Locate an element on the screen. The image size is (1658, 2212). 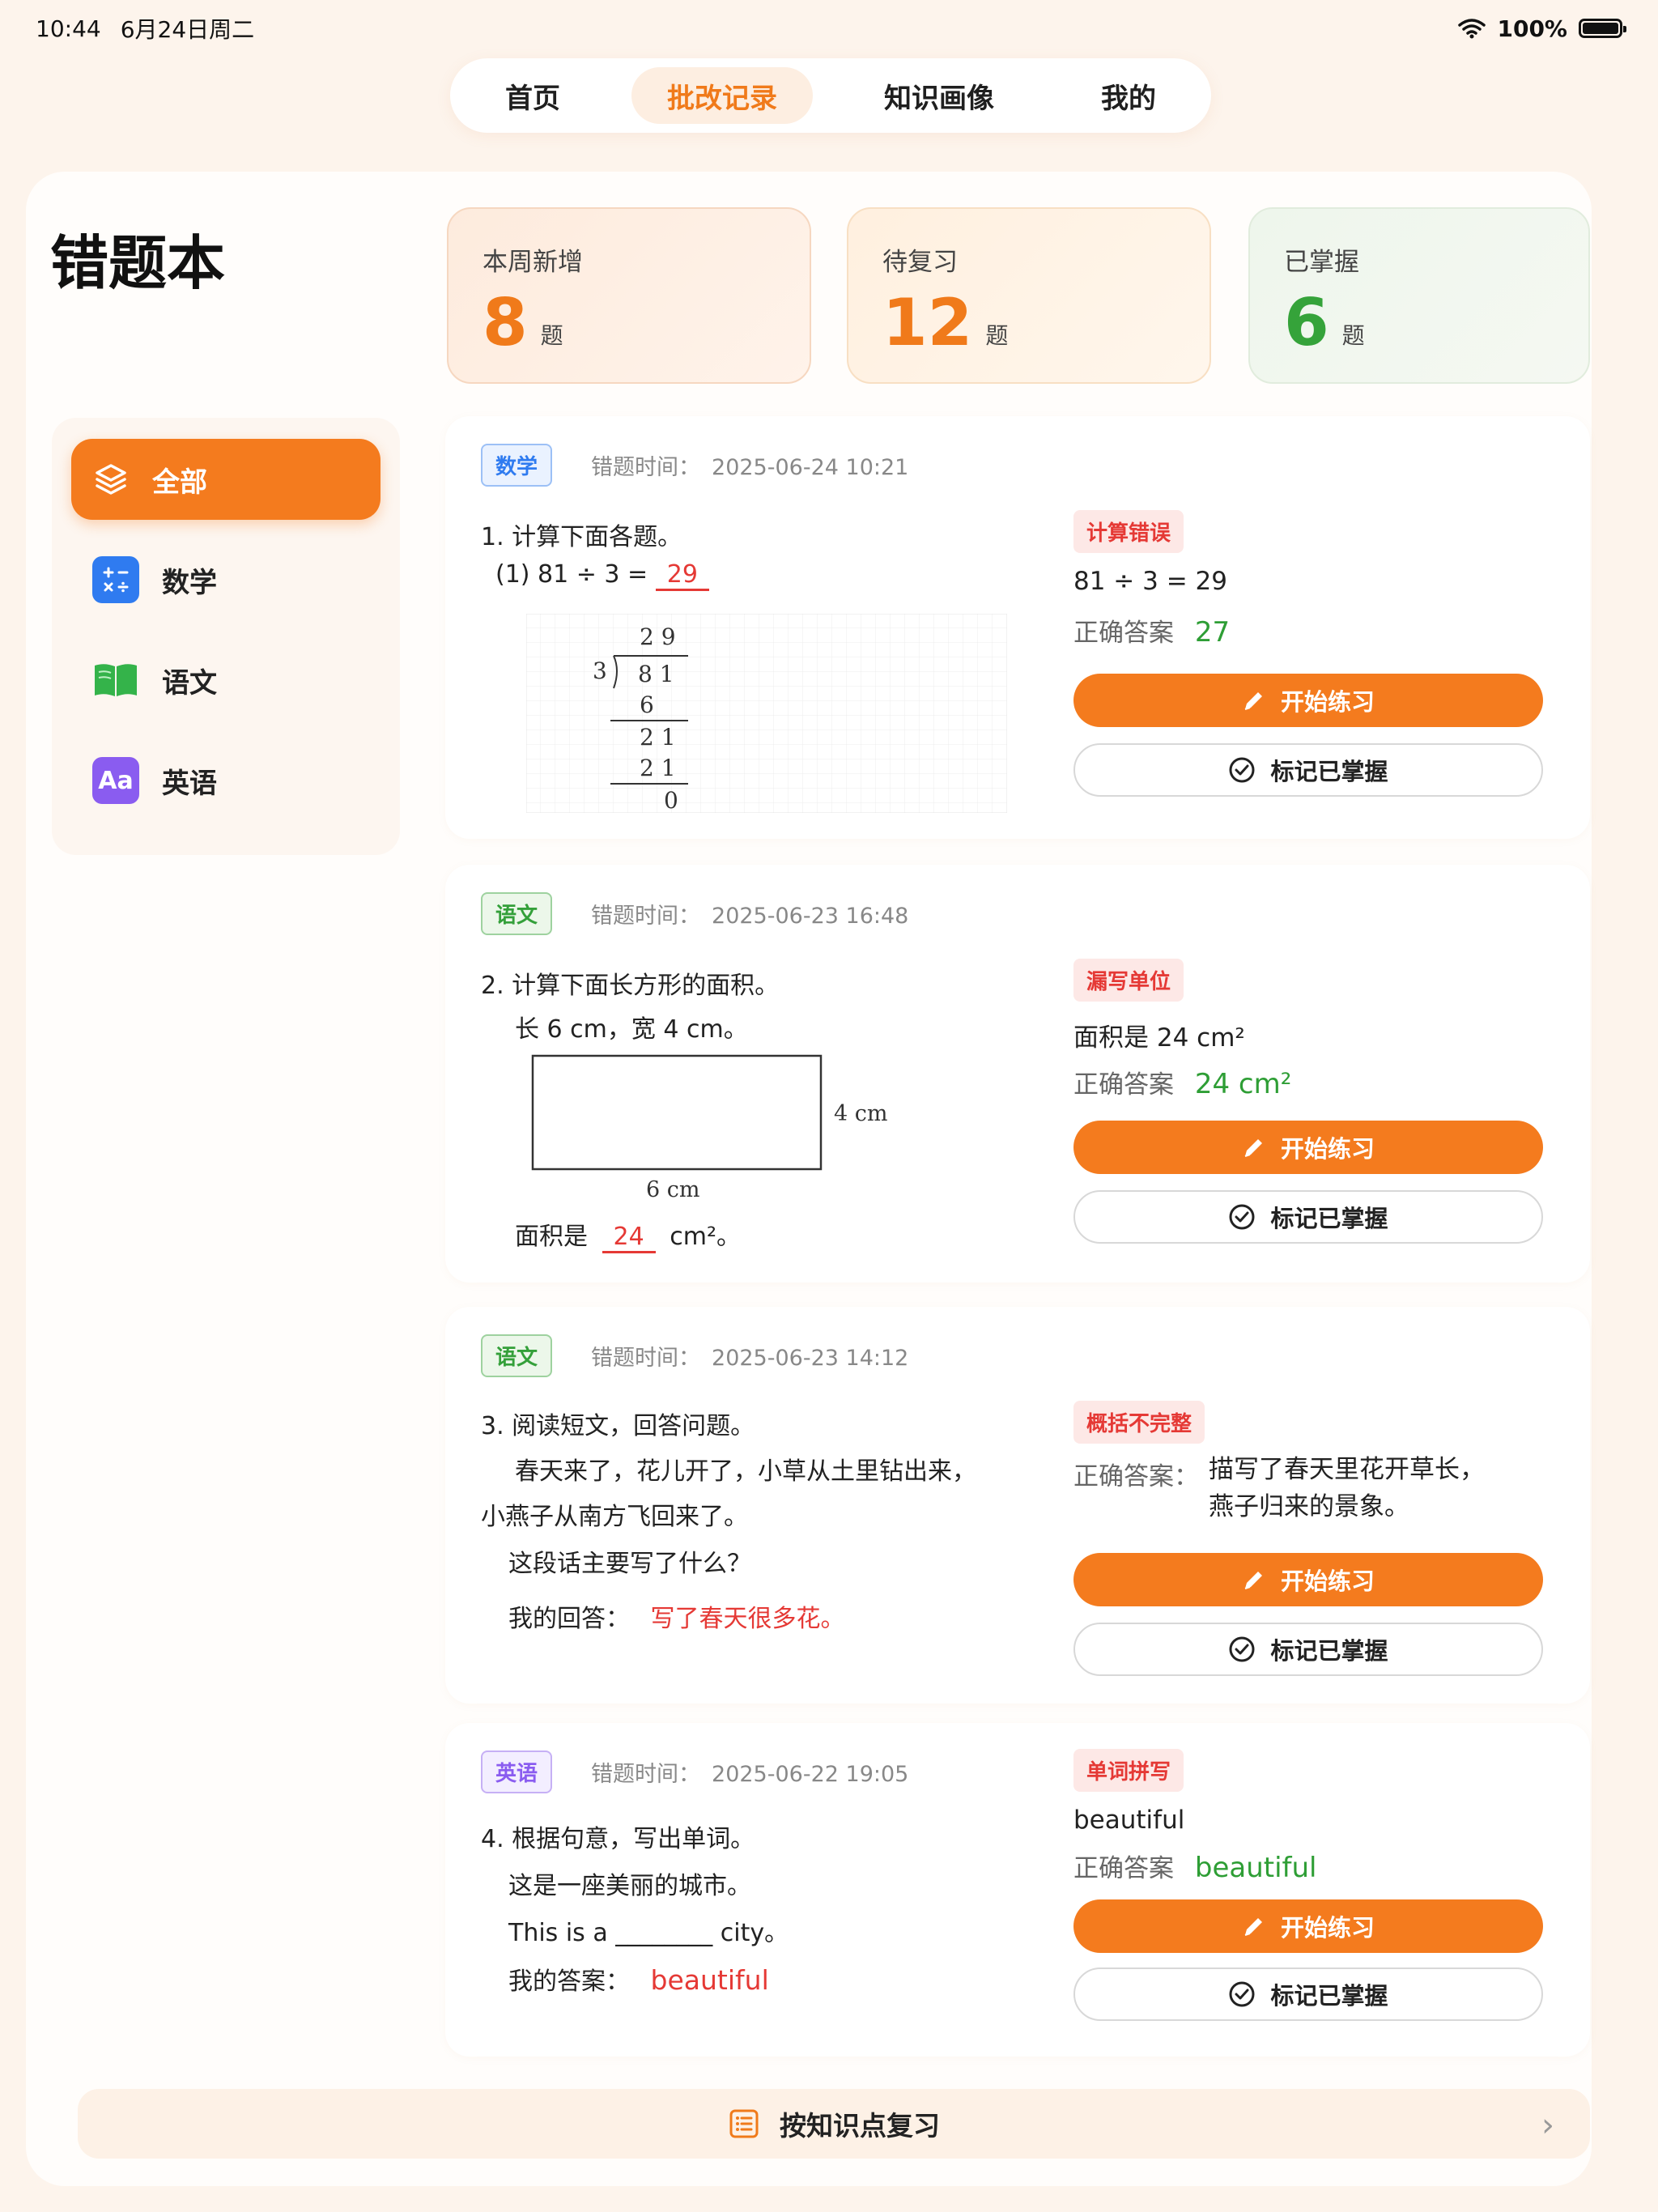
question-item: (1) 81 ÷ 3 = 29 is located at coordinates (602, 576).